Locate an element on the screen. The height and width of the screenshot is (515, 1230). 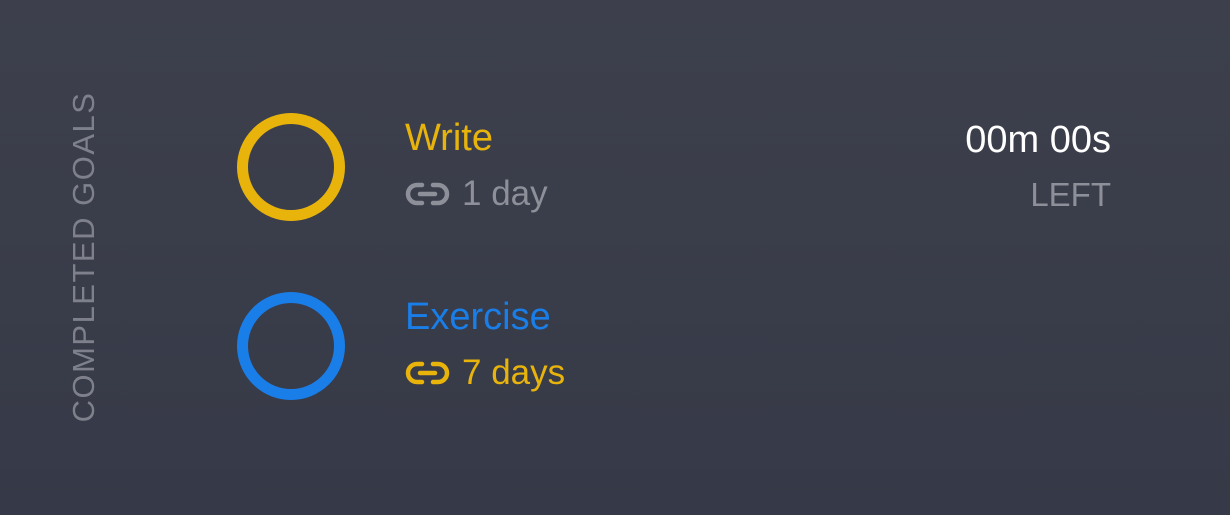
timer-label: LEFT is located at coordinates (1070, 194).